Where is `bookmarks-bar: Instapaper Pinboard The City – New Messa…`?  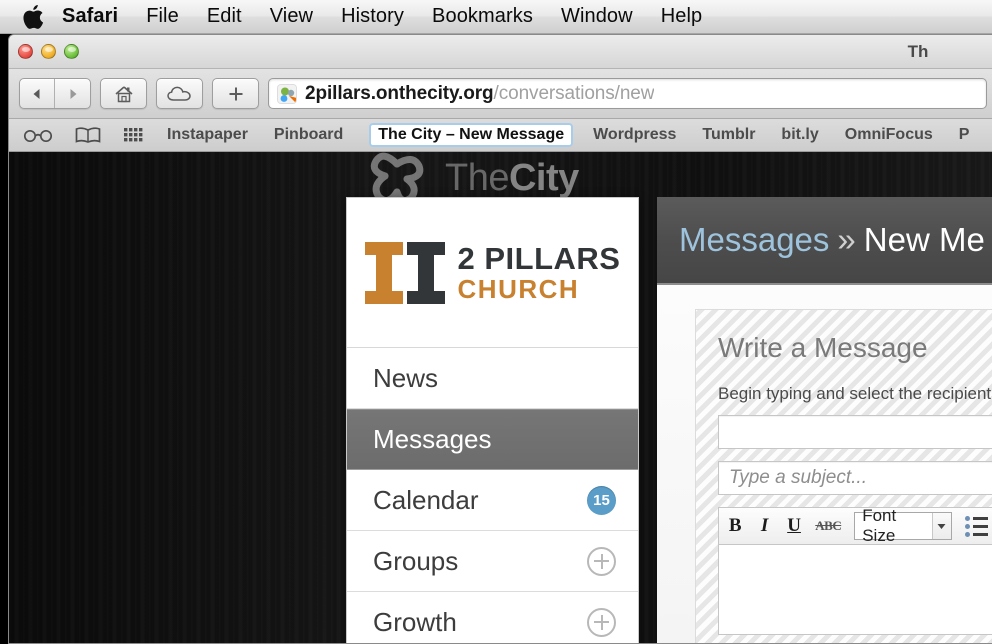
bookmarks-bar: Instapaper Pinboard The City – New Messa… is located at coordinates (500, 135).